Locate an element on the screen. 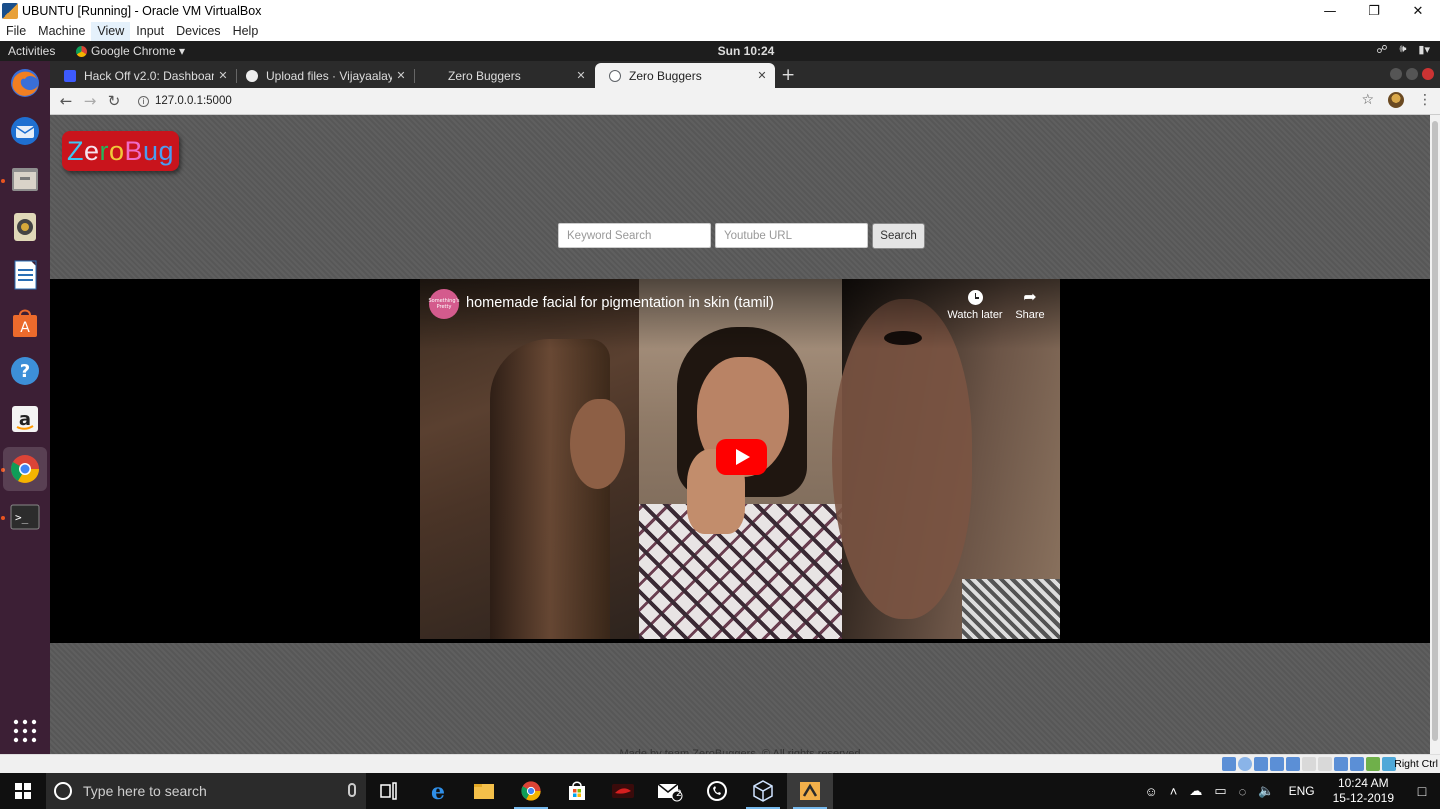  watch-later-button: Watch later is located at coordinates (975, 304).